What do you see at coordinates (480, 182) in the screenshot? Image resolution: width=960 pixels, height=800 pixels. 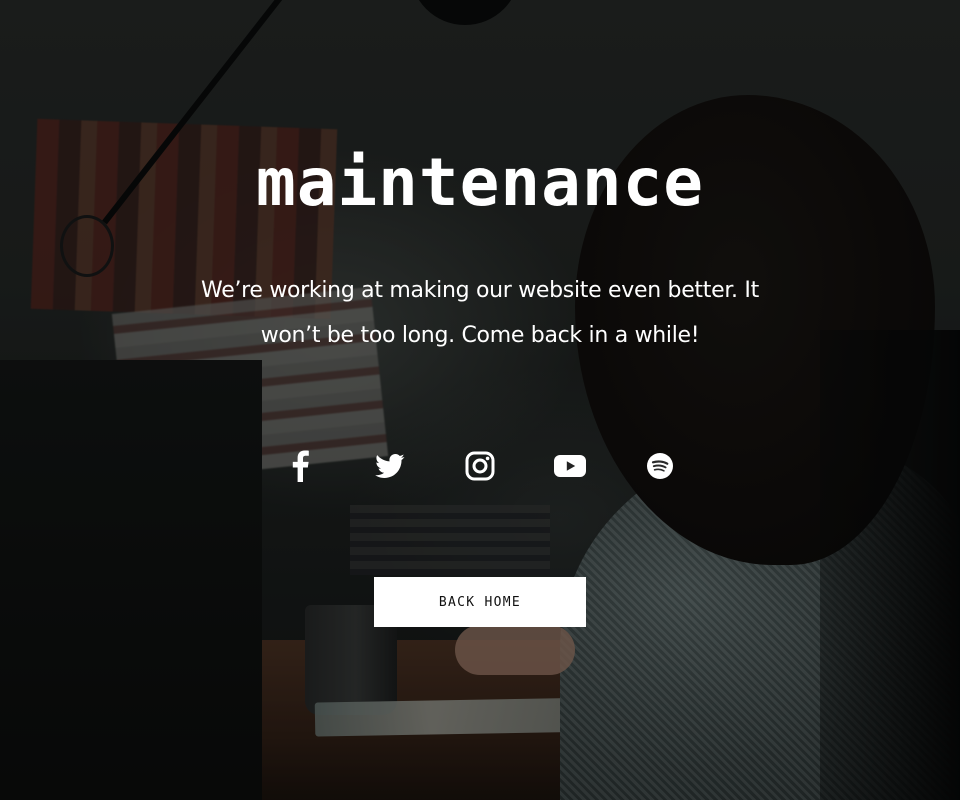 I see `page-title: maintenance` at bounding box center [480, 182].